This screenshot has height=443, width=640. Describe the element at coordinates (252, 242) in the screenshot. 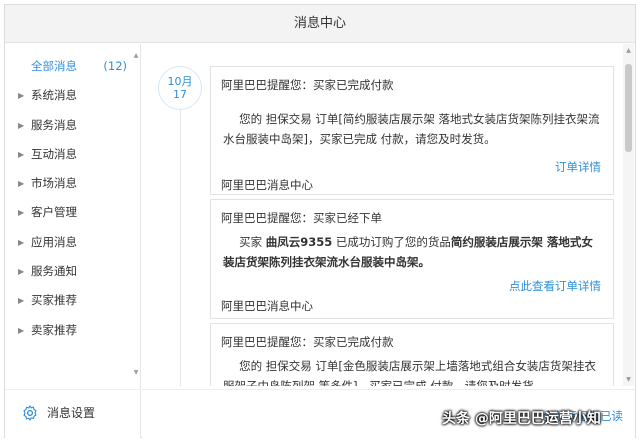

I see `body-prefix: 买家` at that location.